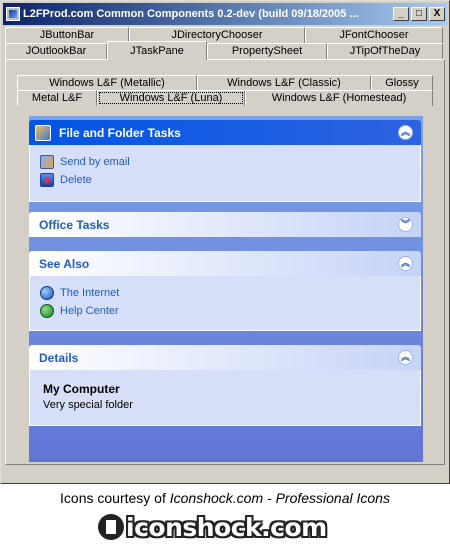  Describe the element at coordinates (47, 311) in the screenshot. I see `help-icon` at that location.